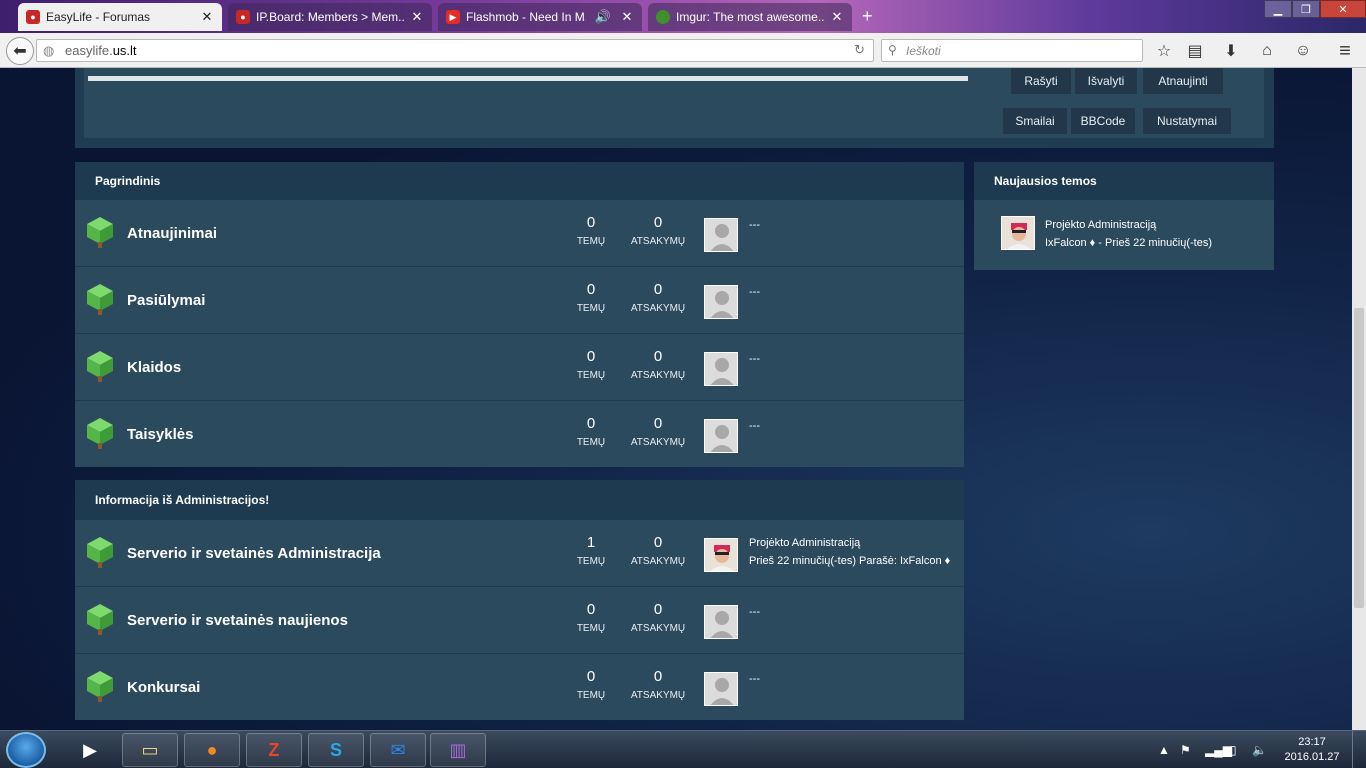 The image size is (1366, 768). What do you see at coordinates (519, 300) in the screenshot?
I see `forum-row: Pasiūlymai 0 TEMŲ 0 ATSAKYMŲ ---` at bounding box center [519, 300].